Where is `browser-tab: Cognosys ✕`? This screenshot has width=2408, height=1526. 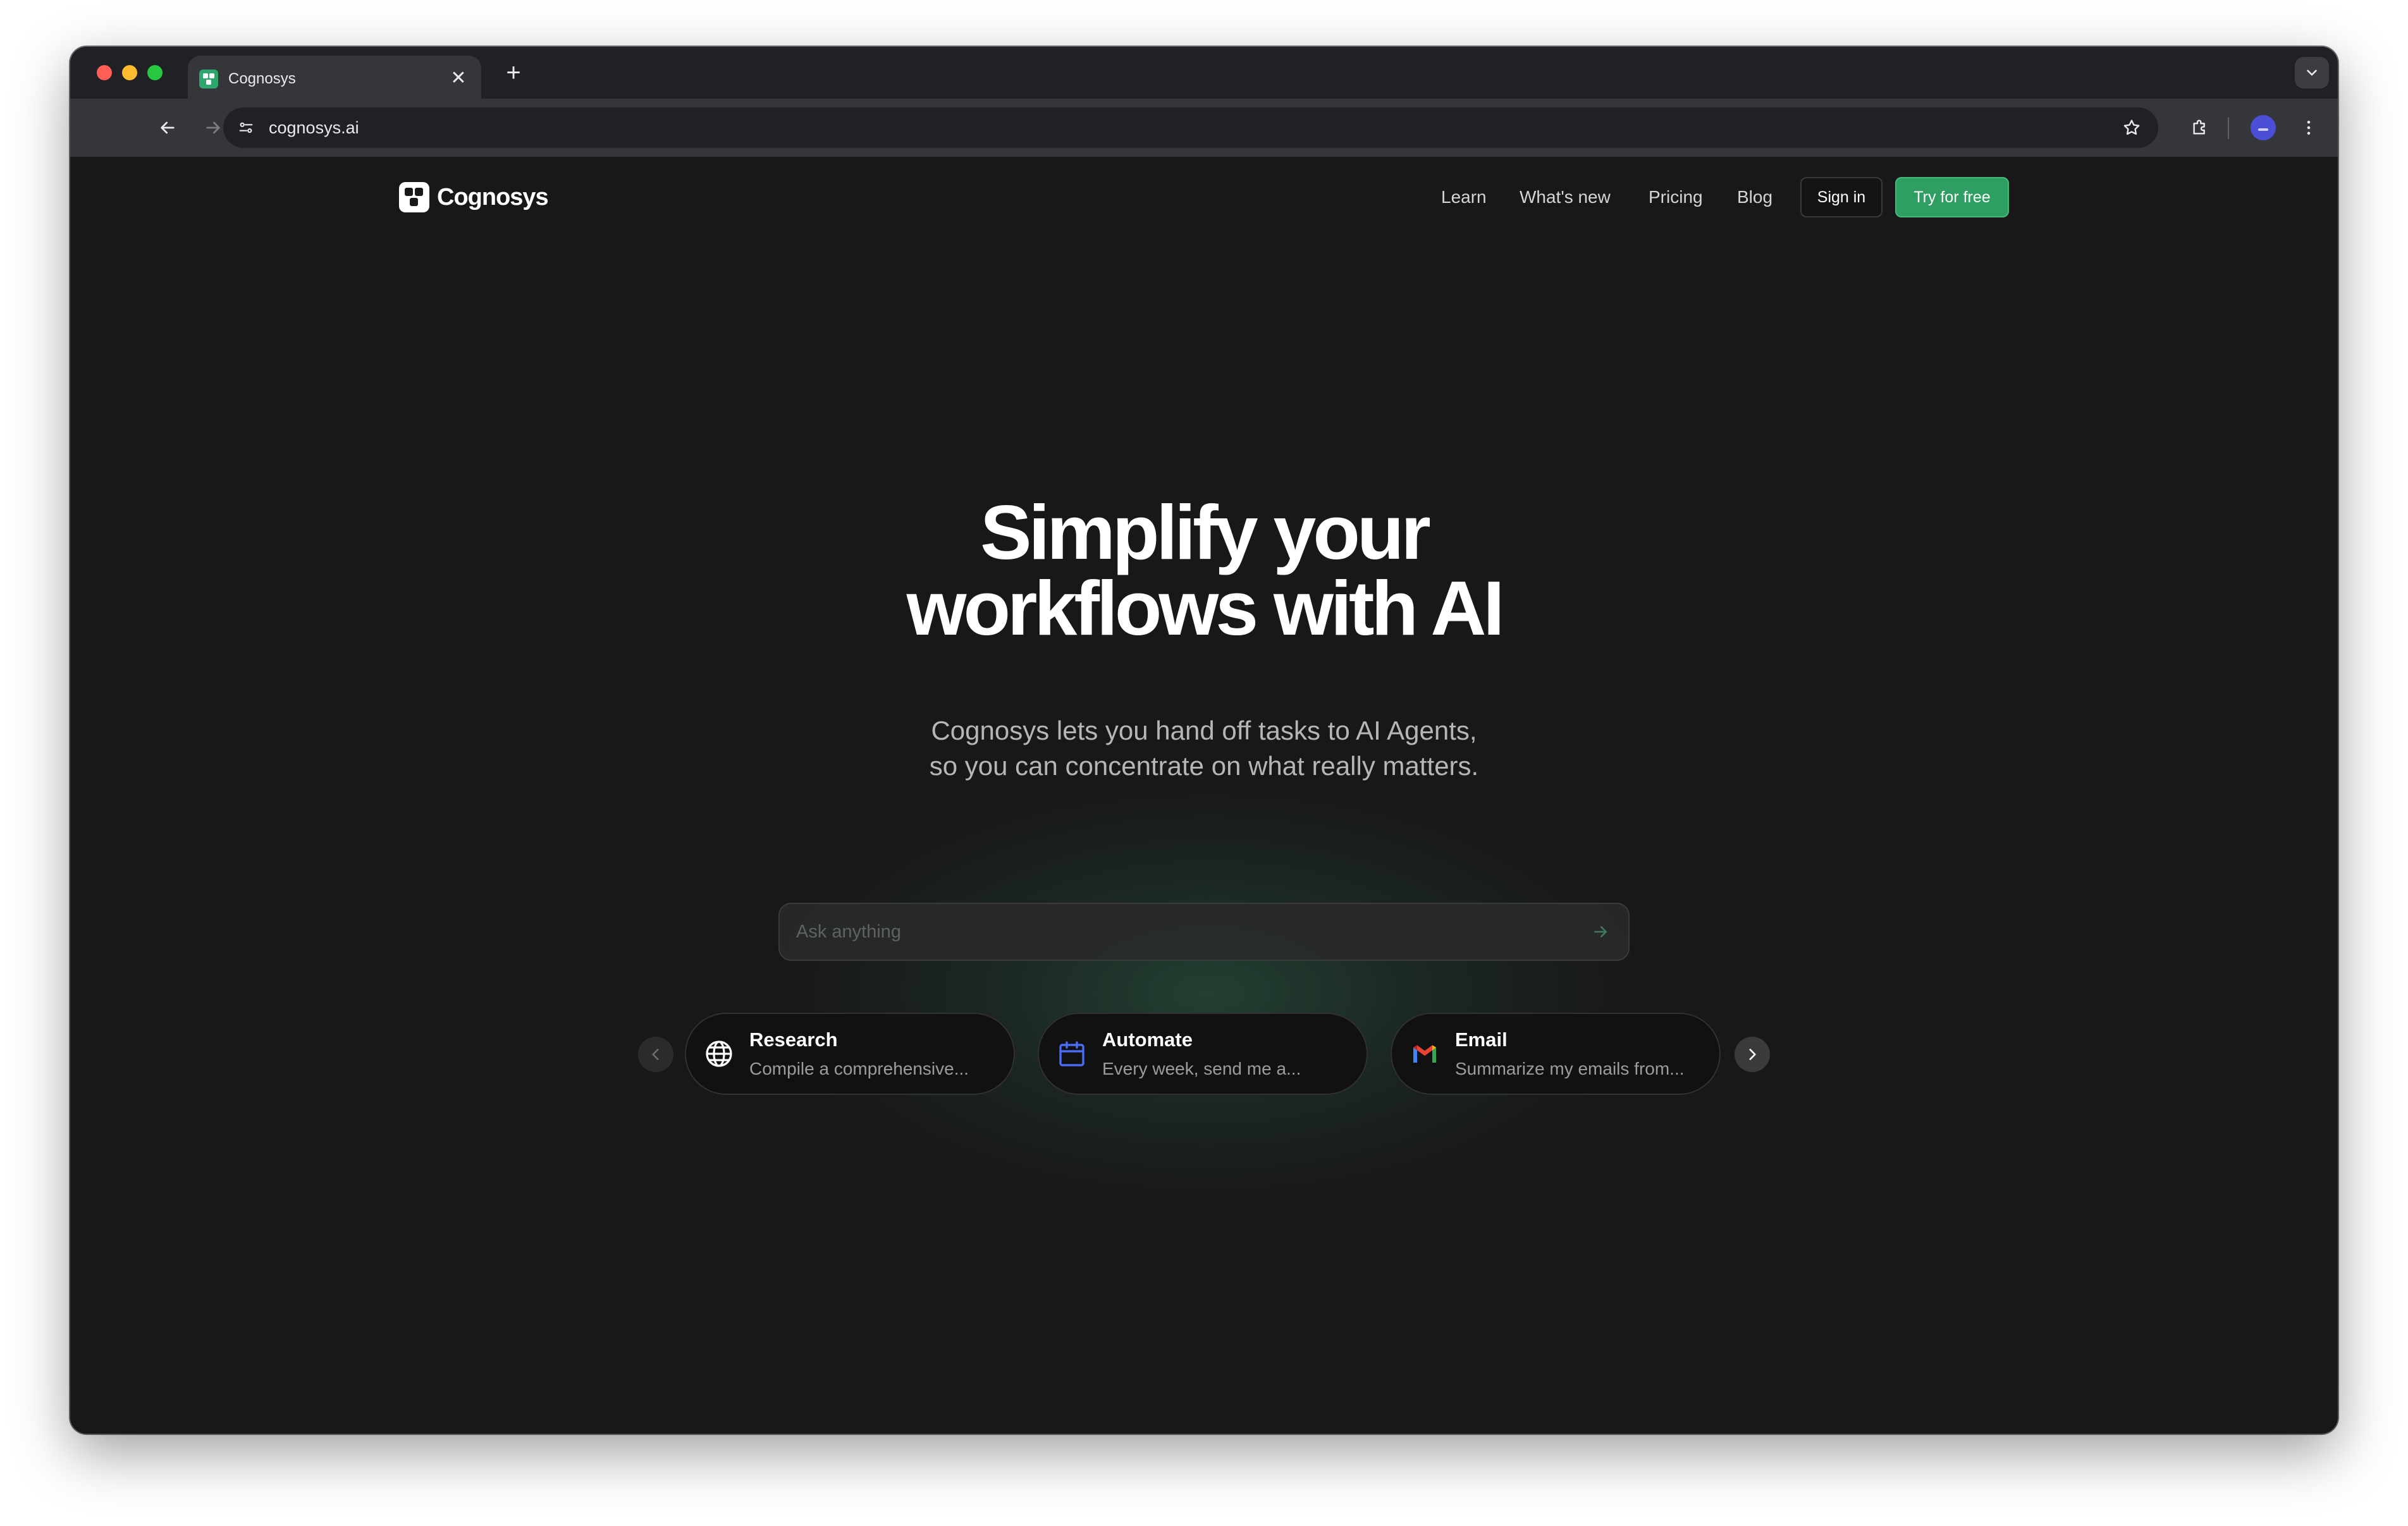 browser-tab: Cognosys ✕ is located at coordinates (334, 77).